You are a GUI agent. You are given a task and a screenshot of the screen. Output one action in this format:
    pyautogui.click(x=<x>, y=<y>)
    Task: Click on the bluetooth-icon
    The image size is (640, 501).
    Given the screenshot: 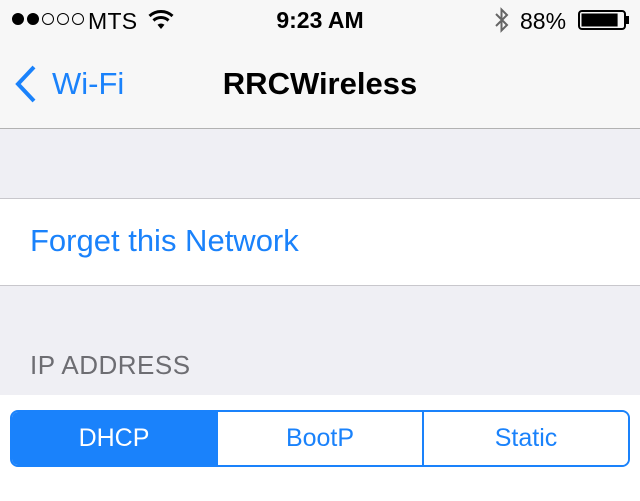 What is the action you would take?
    pyautogui.click(x=502, y=20)
    